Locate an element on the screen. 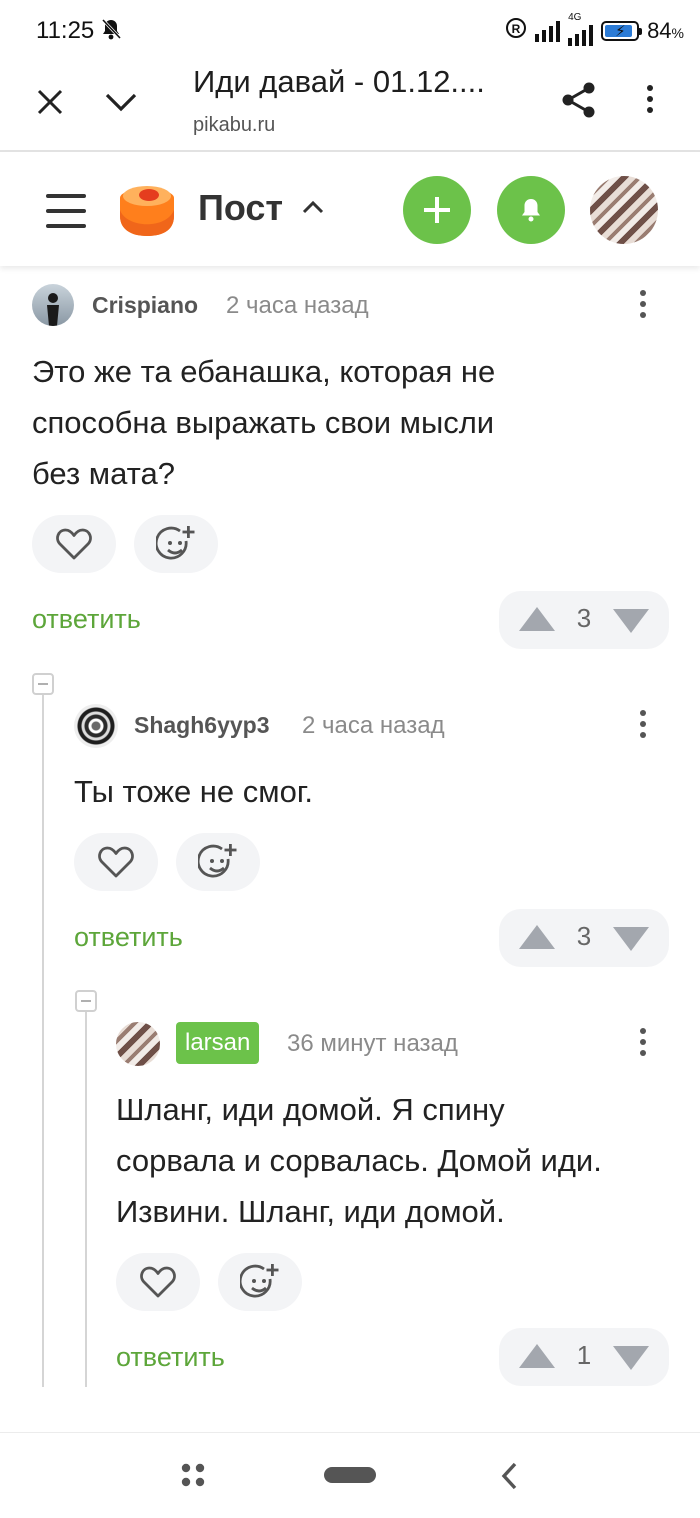 This screenshot has width=700, height=1518. network-type: 4G is located at coordinates (575, 17).